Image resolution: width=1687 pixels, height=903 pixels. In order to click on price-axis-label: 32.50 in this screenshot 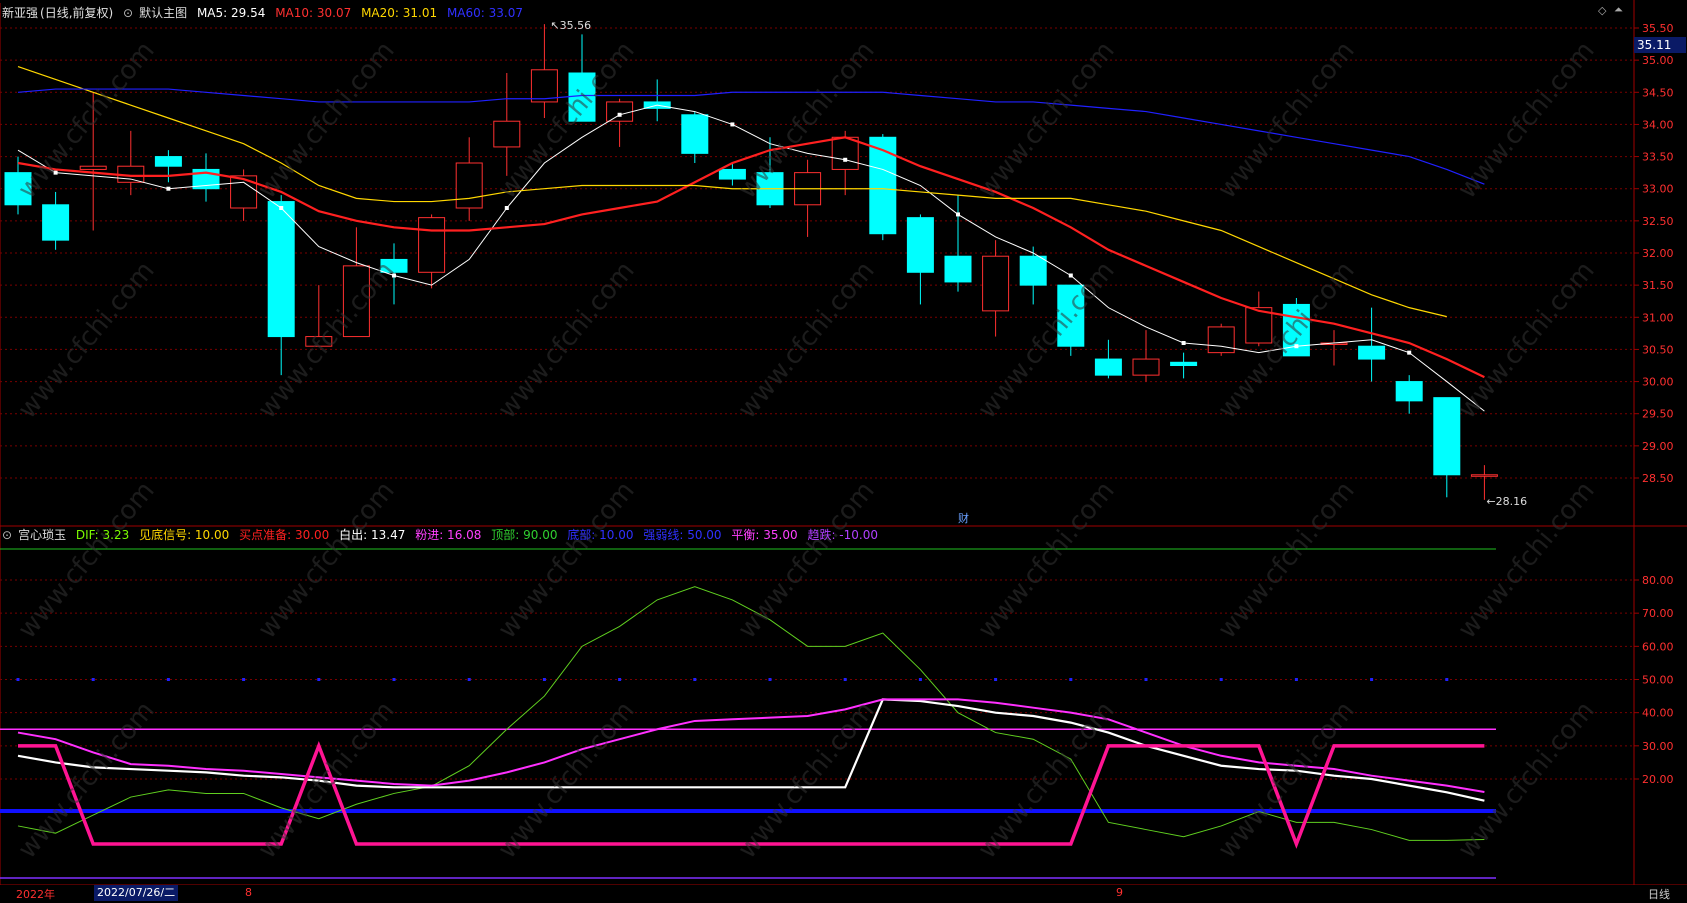, I will do `click(1658, 221)`.